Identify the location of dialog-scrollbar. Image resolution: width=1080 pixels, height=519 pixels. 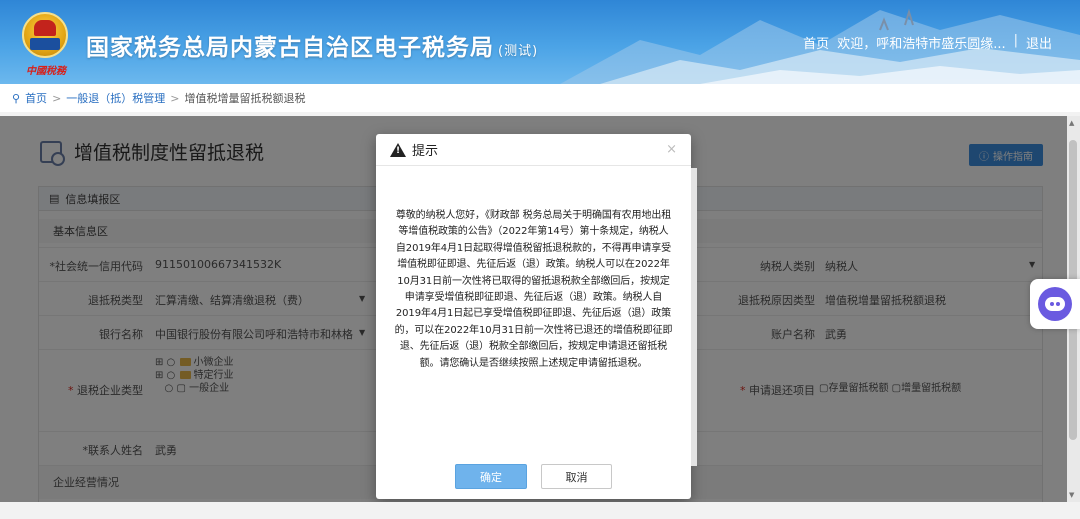
(694, 317).